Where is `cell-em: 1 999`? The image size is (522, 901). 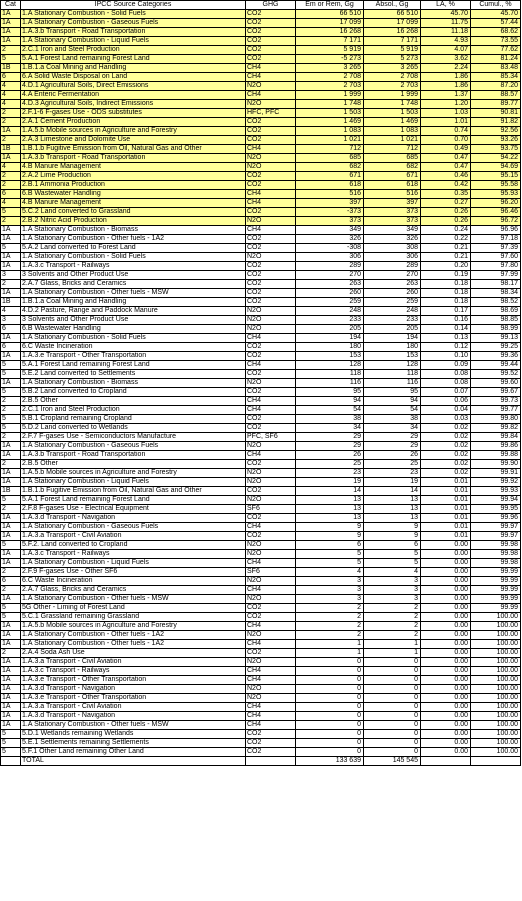 cell-em: 1 999 is located at coordinates (329, 95).